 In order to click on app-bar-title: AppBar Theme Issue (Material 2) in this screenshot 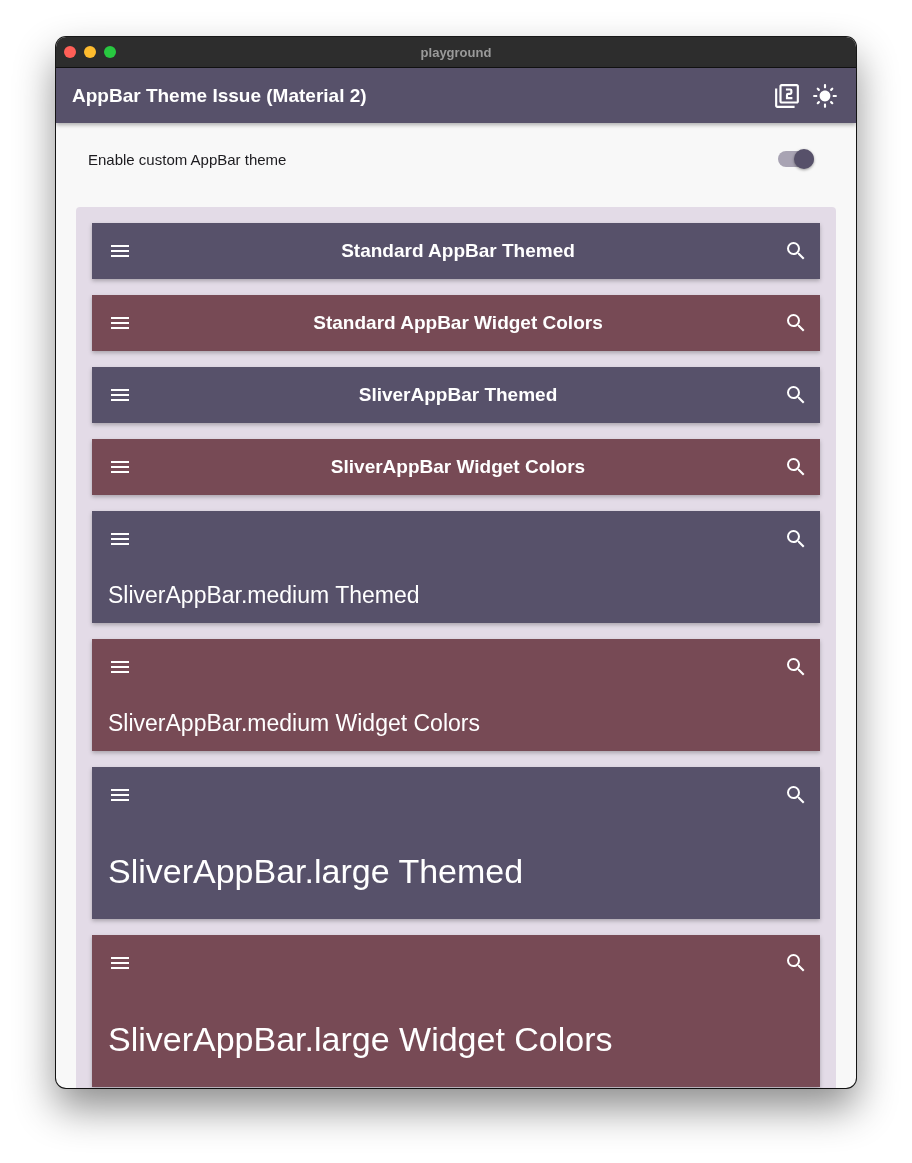, I will do `click(220, 95)`.